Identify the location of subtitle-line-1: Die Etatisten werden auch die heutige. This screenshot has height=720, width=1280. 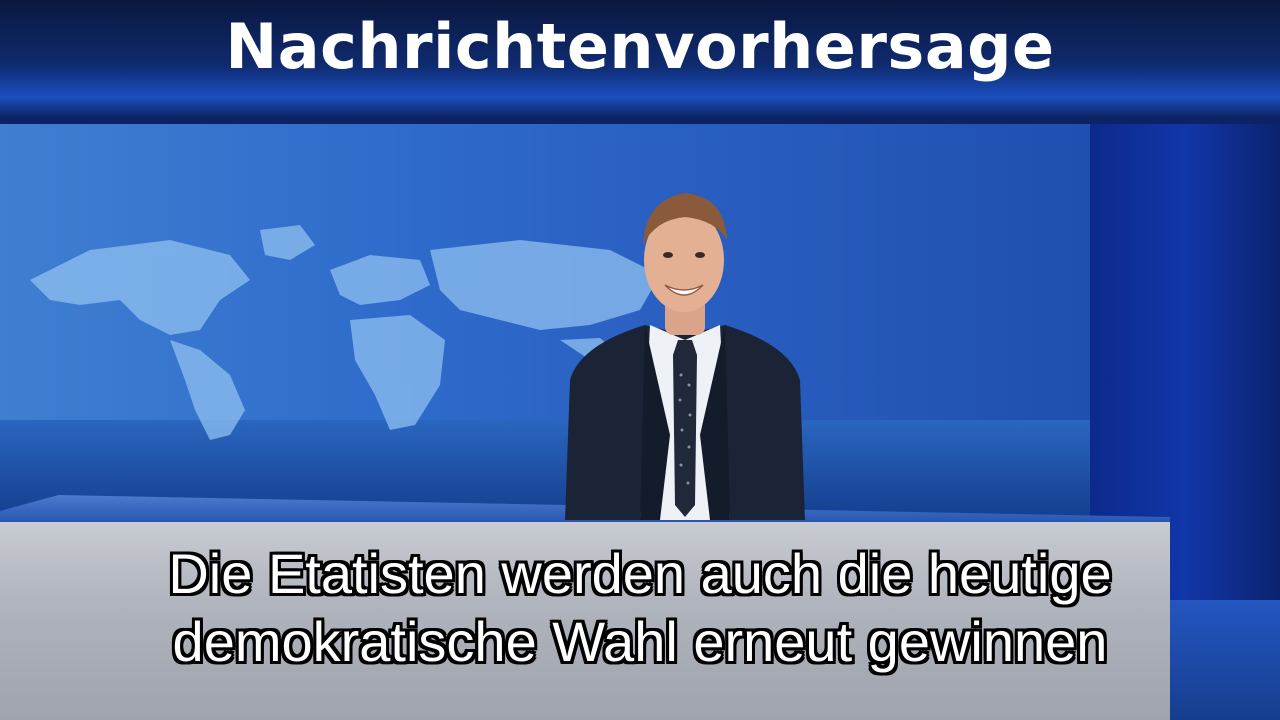
(640, 573).